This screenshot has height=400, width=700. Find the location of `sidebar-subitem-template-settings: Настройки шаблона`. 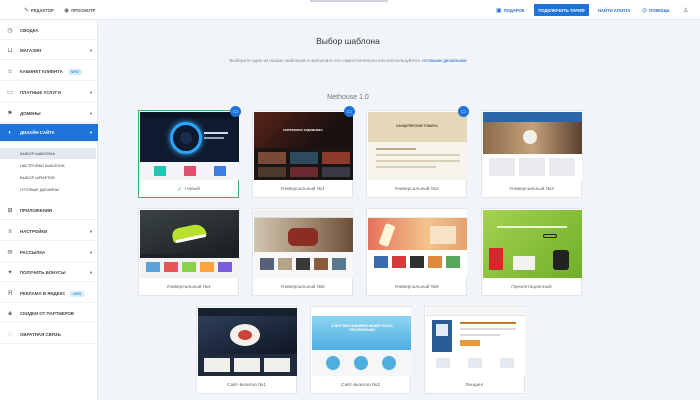

sidebar-subitem-template-settings: Настройки шаблона is located at coordinates (48, 165).